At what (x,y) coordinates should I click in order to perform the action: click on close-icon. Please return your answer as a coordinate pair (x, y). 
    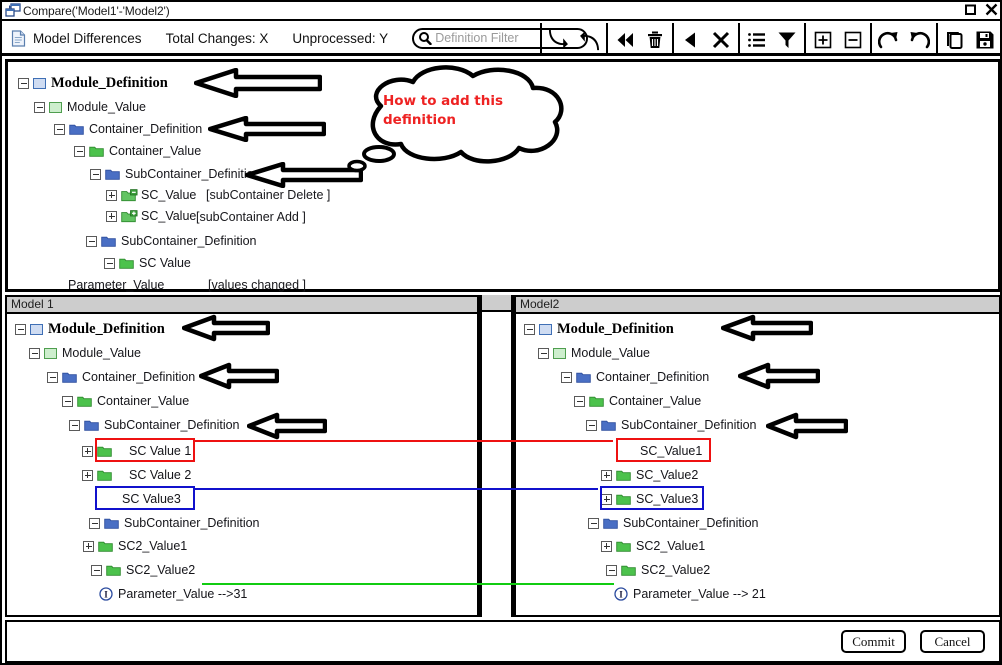
    Looking at the image, I should click on (991, 9).